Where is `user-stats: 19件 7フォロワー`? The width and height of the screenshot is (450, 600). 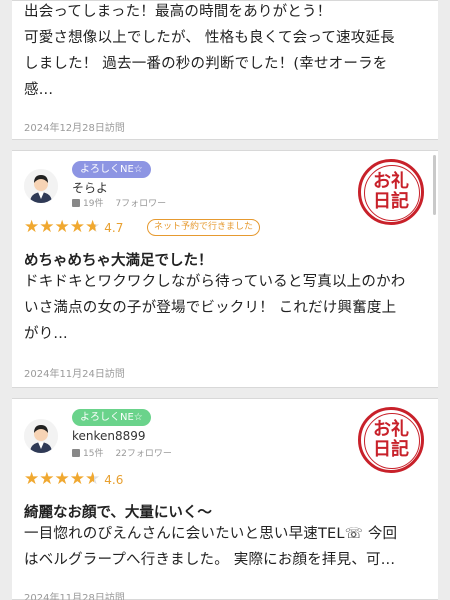
user-stats: 19件 7フォロワー is located at coordinates (119, 202).